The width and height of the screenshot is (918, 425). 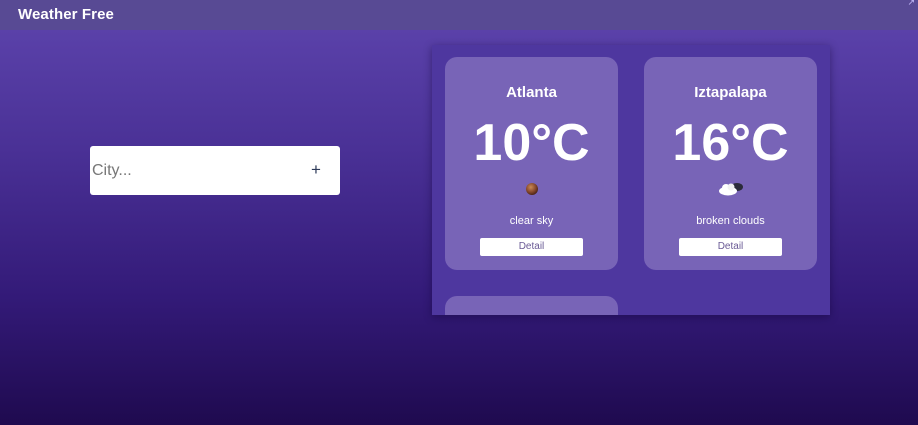 What do you see at coordinates (911, 4) in the screenshot?
I see `expand-icon: ↗` at bounding box center [911, 4].